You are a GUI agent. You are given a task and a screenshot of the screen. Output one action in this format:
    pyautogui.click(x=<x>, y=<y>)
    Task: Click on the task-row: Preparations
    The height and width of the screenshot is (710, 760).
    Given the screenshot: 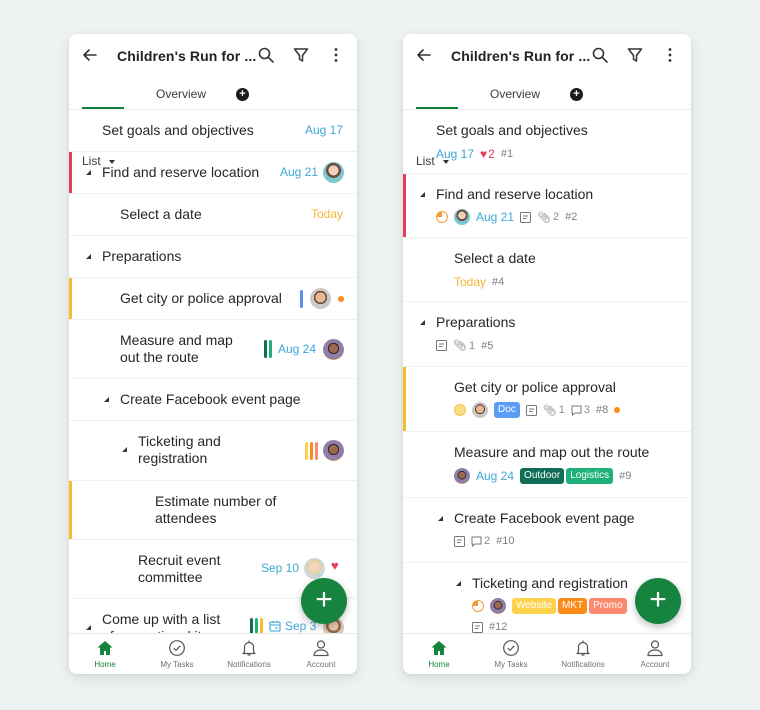 What is the action you would take?
    pyautogui.click(x=213, y=257)
    